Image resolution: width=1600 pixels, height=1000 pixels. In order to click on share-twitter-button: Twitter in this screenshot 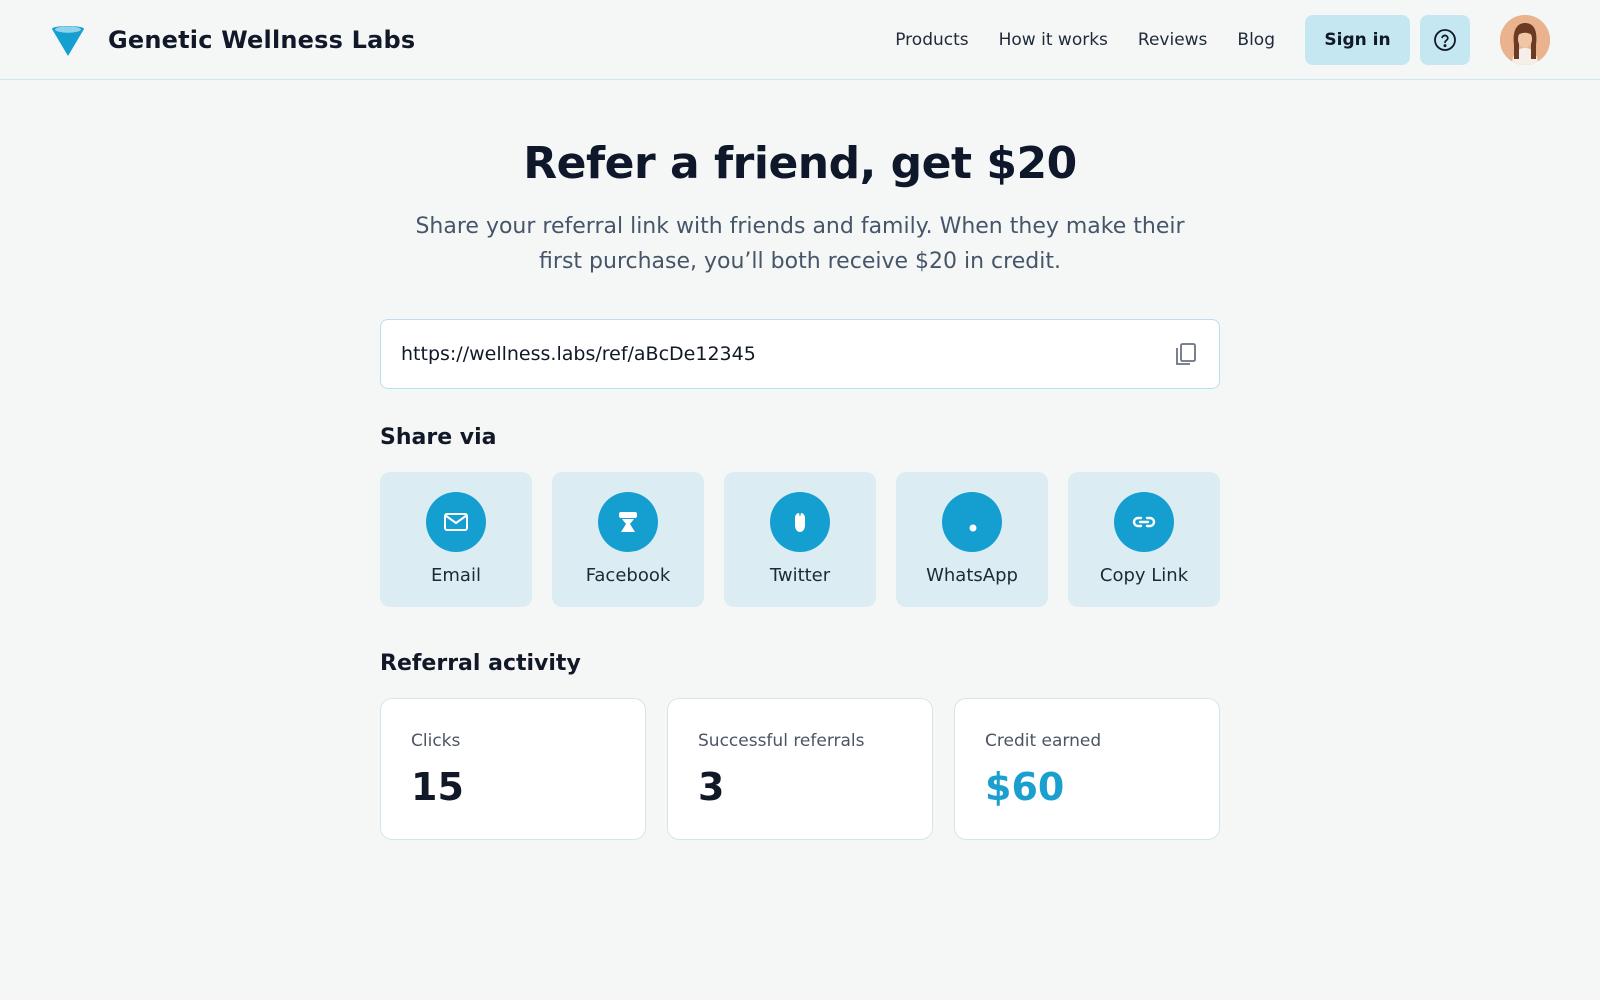, I will do `click(800, 539)`.